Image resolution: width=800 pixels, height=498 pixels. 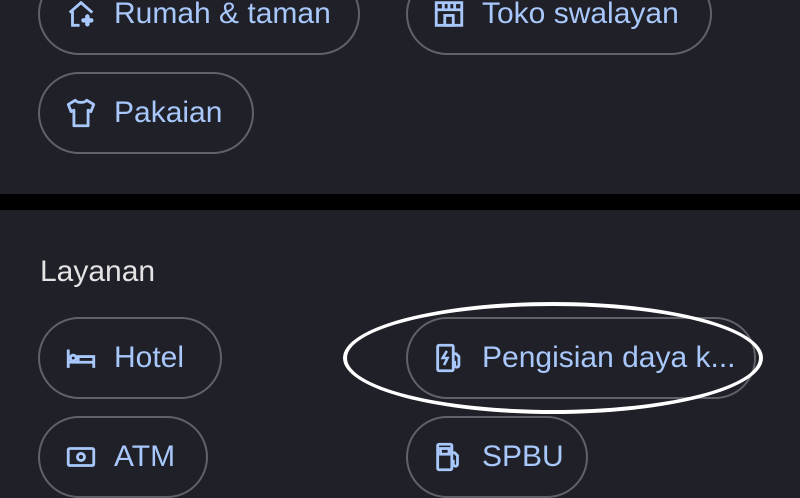 I want to click on chip-label: SPBU, so click(x=523, y=456).